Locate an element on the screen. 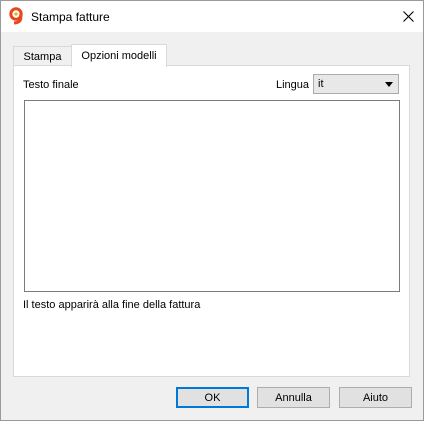 The width and height of the screenshot is (424, 421). tab-label: Stampa is located at coordinates (42, 56).